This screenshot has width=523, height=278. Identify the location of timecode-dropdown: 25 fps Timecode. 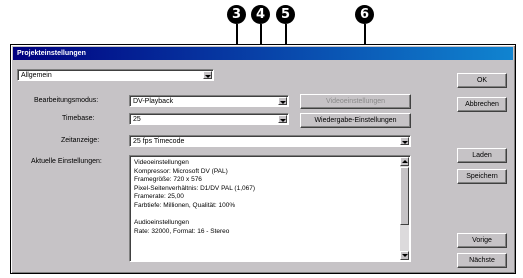
(270, 141).